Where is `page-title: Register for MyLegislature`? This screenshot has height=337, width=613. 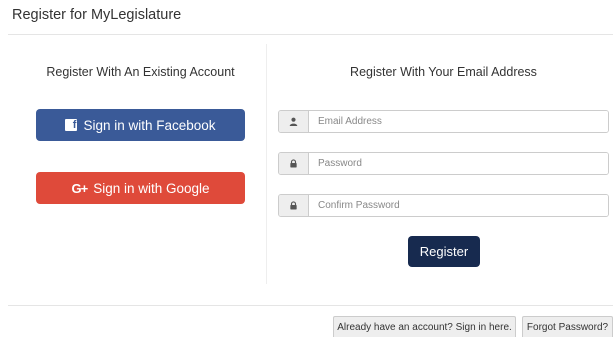 page-title: Register for MyLegislature is located at coordinates (97, 15).